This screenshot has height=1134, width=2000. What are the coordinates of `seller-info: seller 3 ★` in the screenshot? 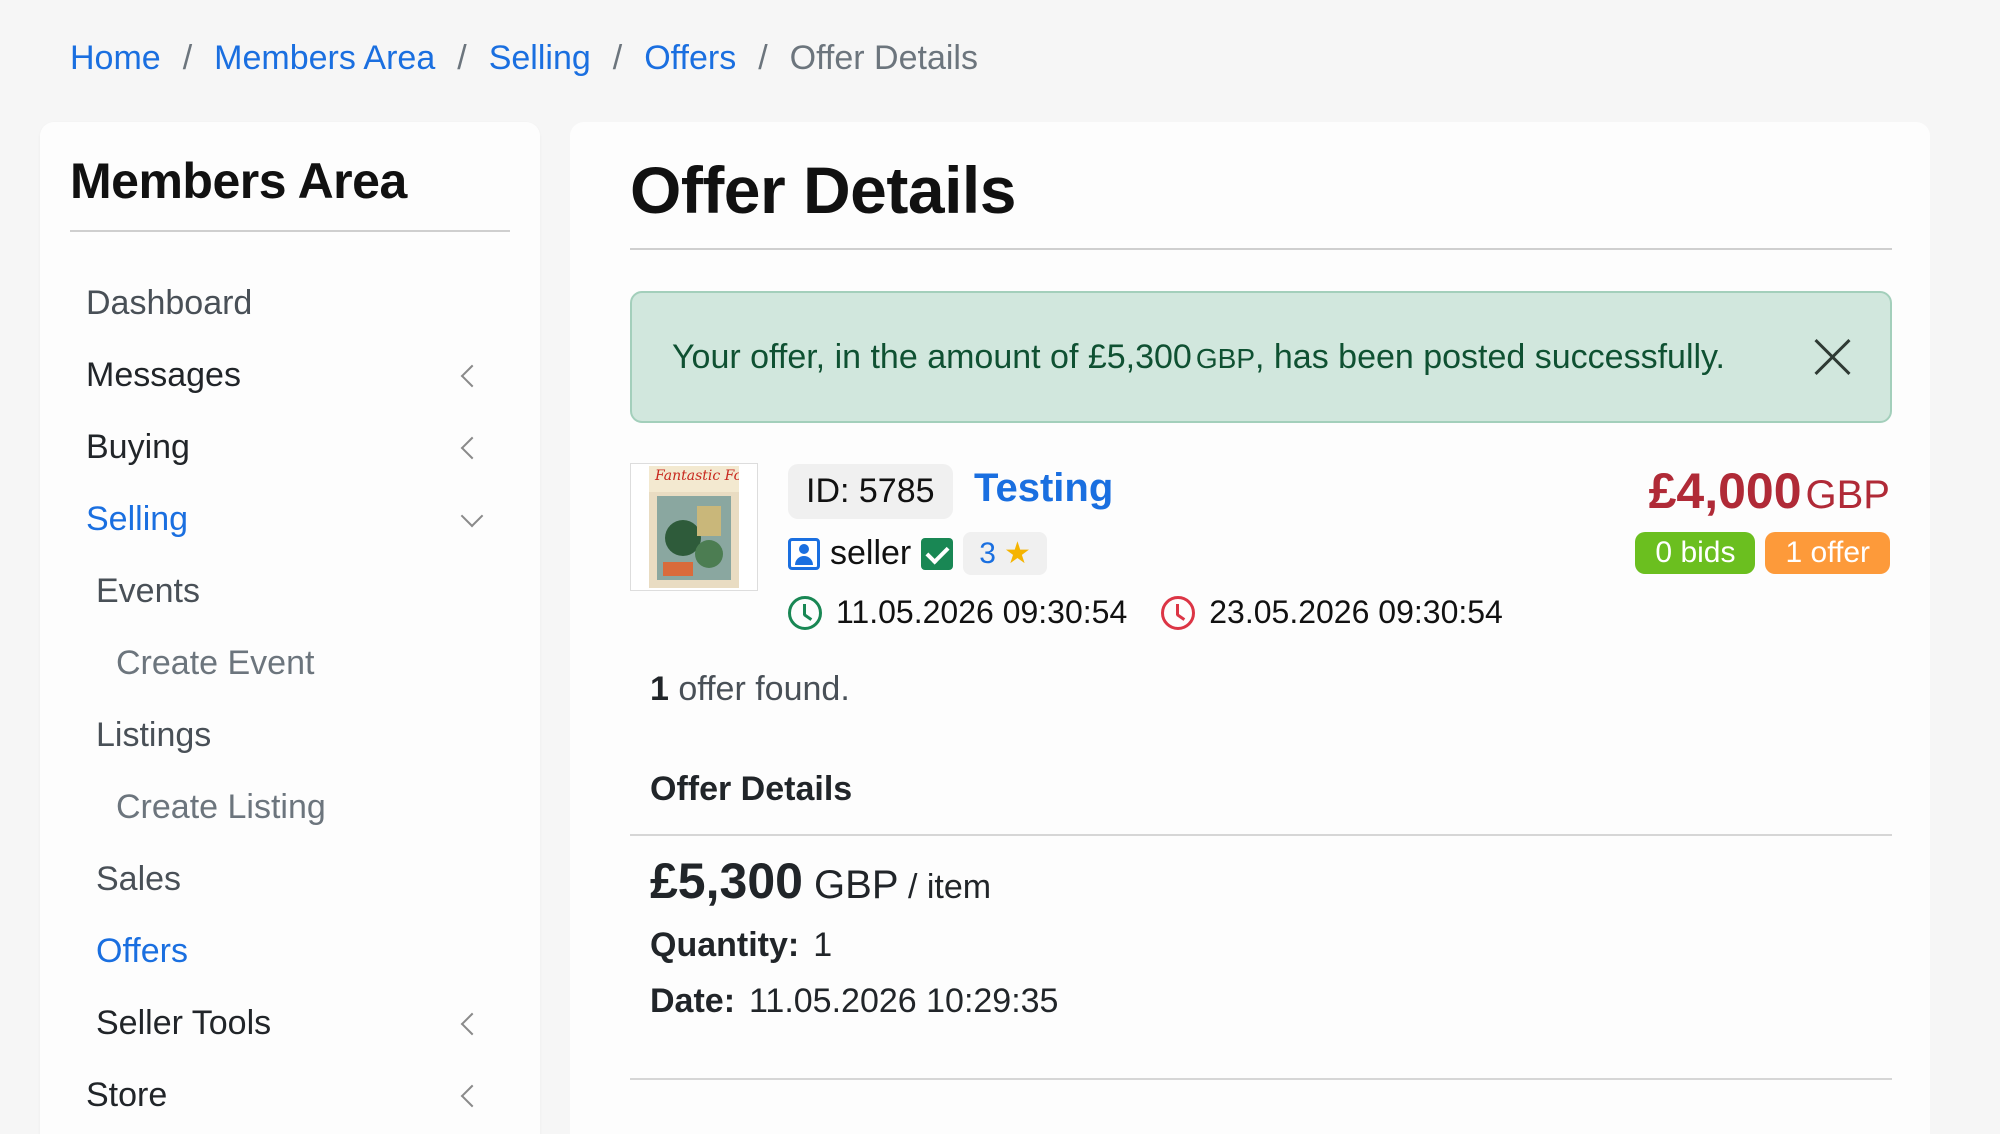 It's located at (917, 553).